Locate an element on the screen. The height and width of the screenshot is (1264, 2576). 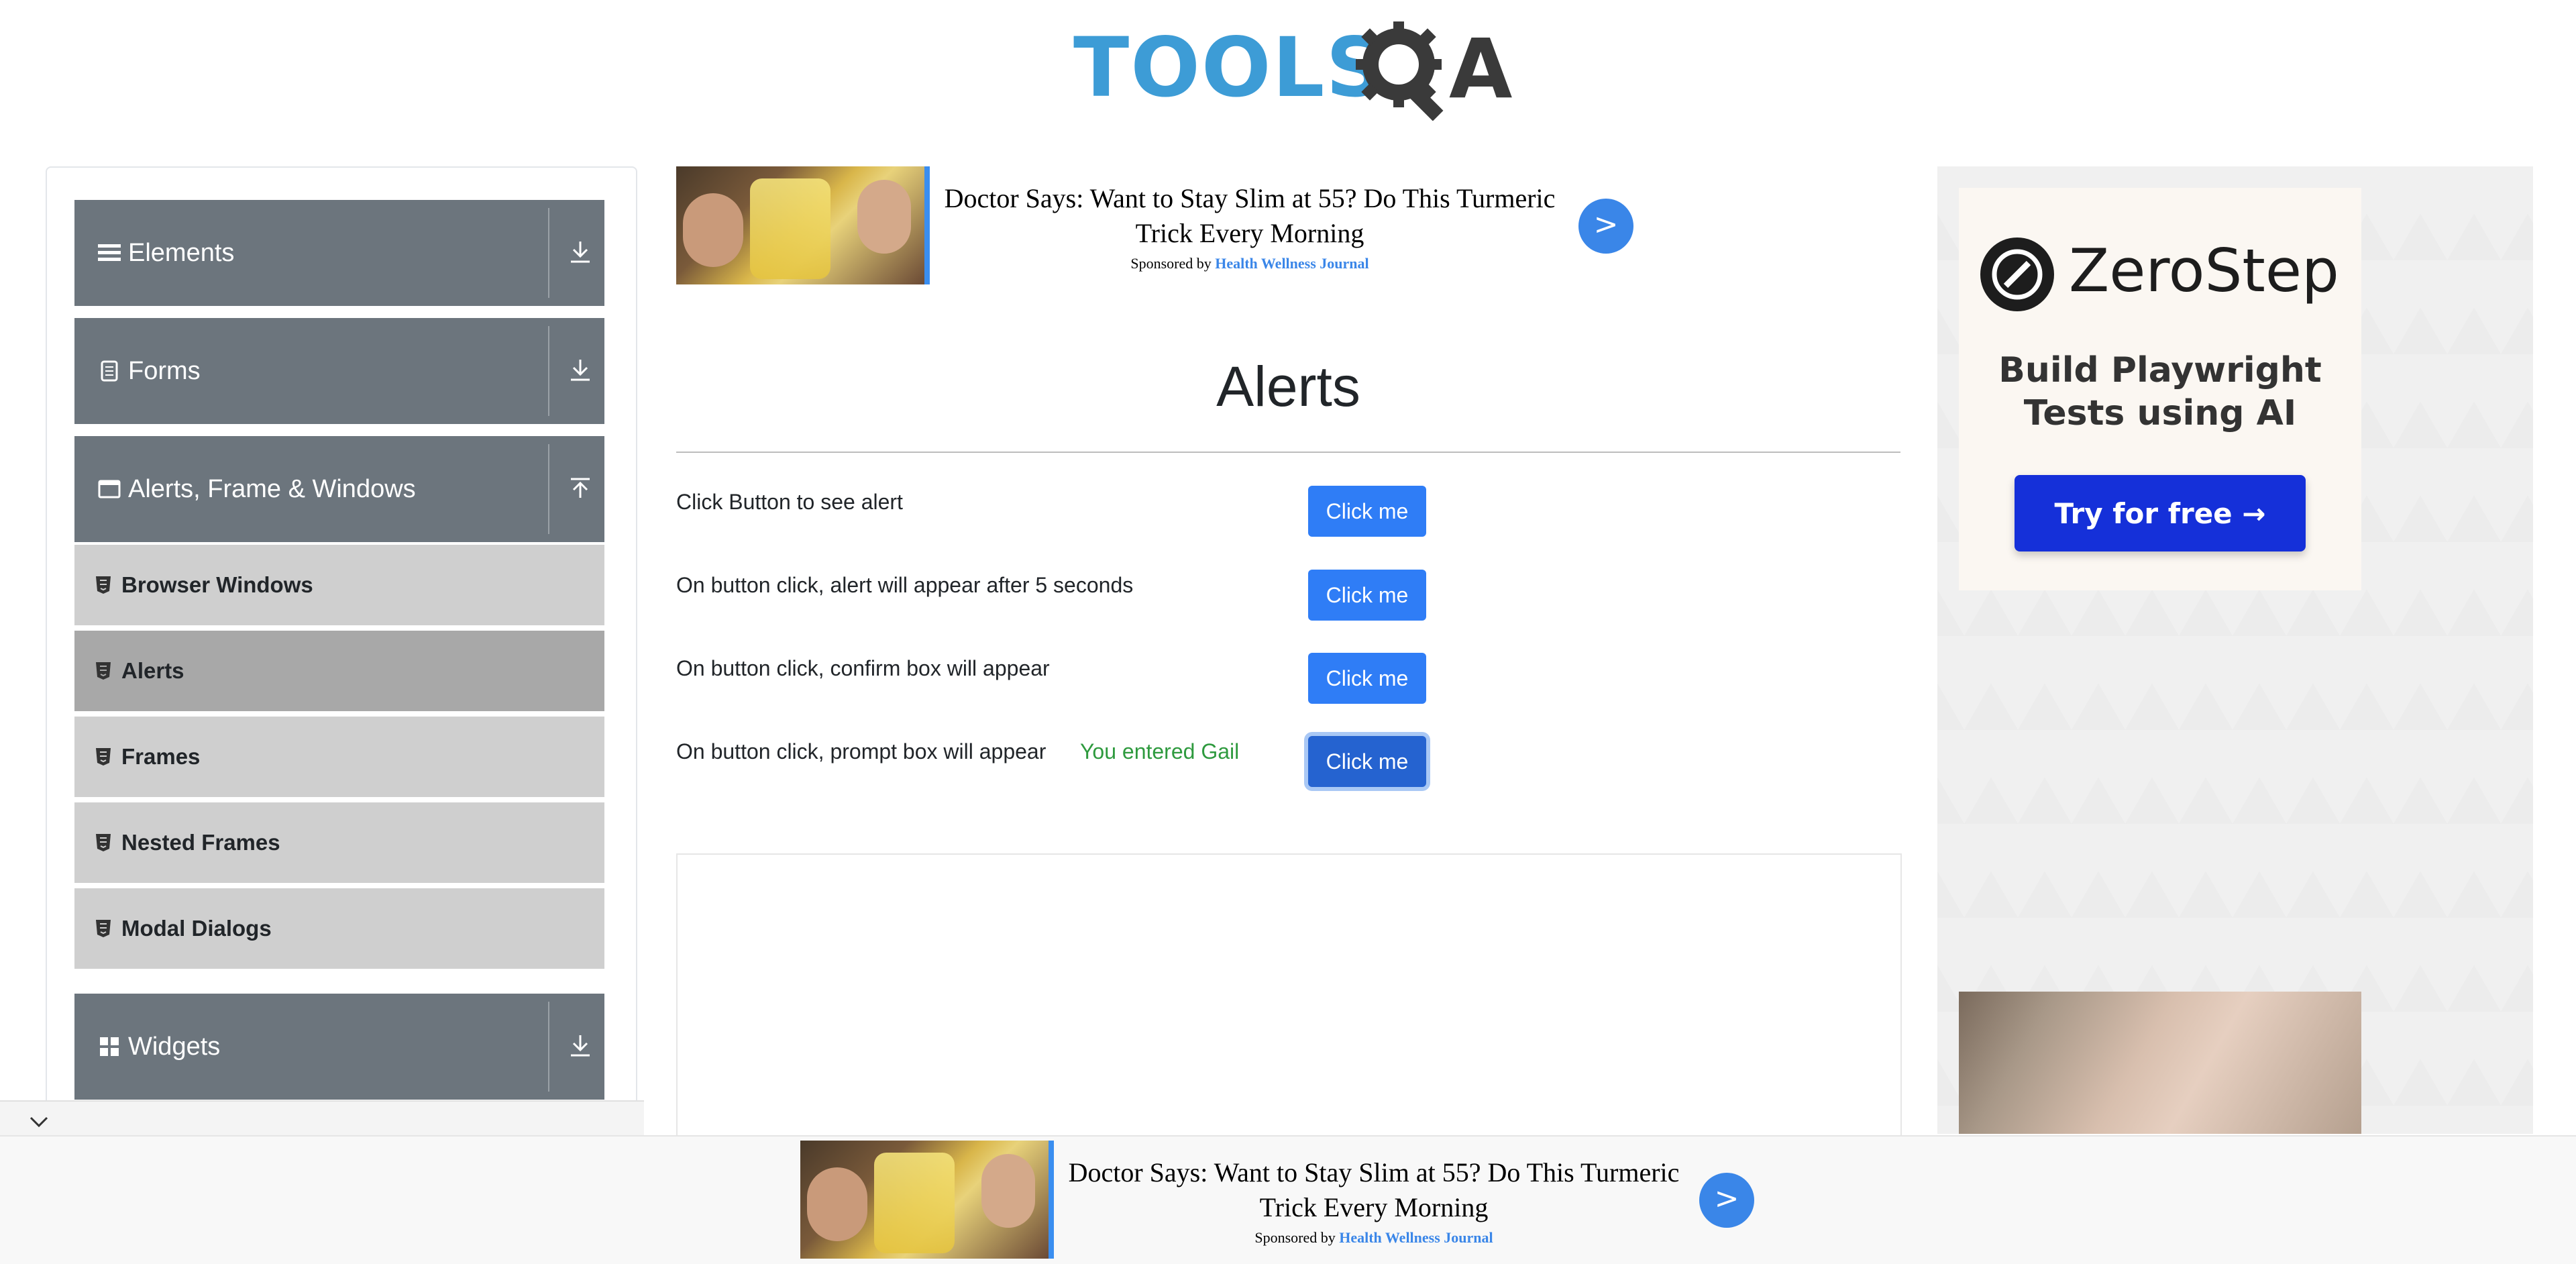
toolsqa-logo: TOOLS A is located at coordinates (1293, 70).